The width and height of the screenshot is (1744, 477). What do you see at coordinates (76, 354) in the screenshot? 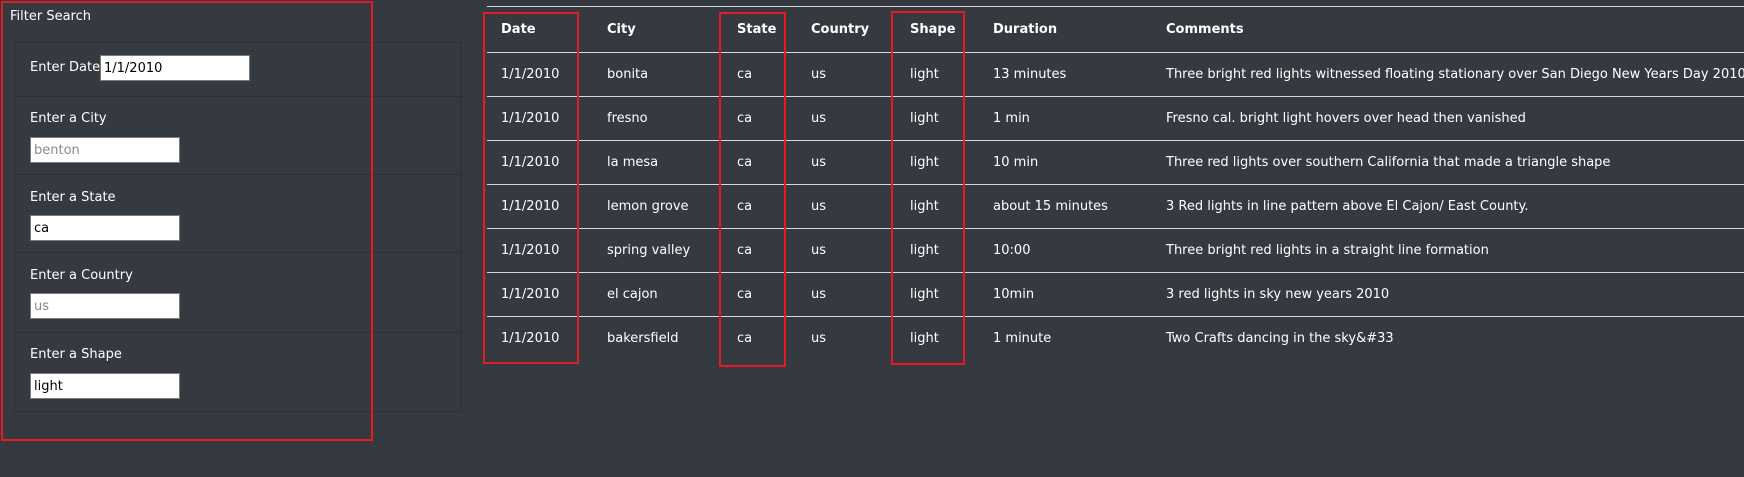
I see `shape-label: Enter a Shape` at bounding box center [76, 354].